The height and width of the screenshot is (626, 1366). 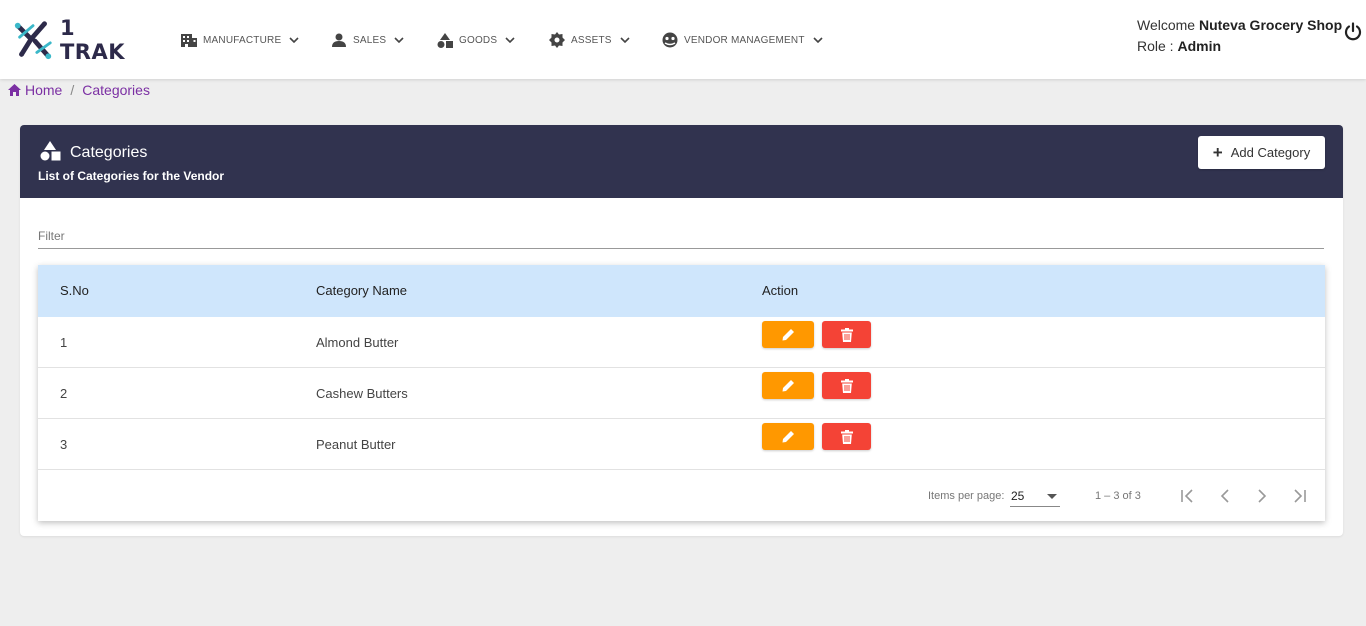 I want to click on logo-text: 1 TRAK, so click(x=92, y=40).